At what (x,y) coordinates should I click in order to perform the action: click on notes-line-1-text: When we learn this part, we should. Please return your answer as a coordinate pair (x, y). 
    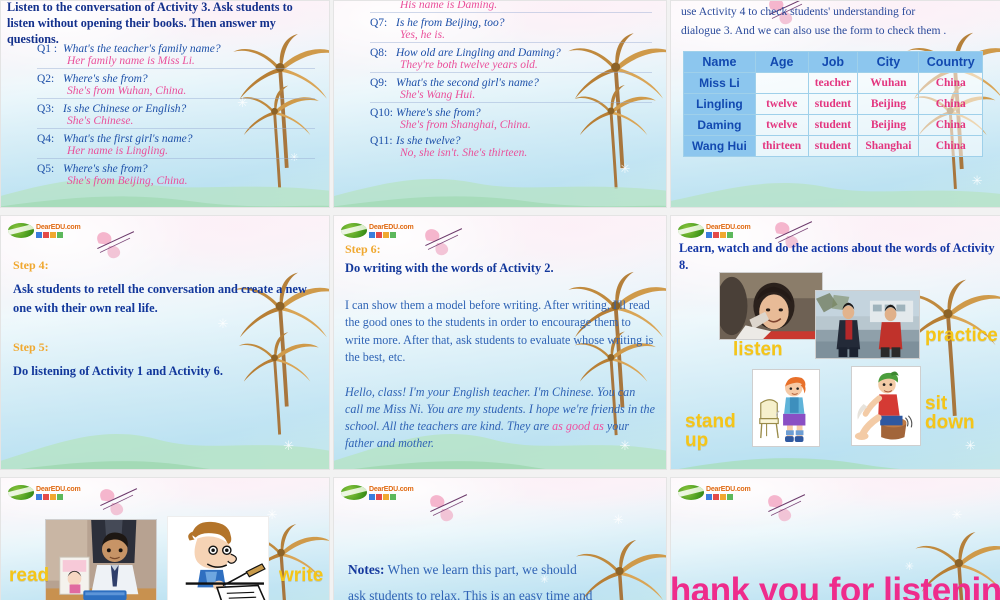
    Looking at the image, I should click on (480, 569).